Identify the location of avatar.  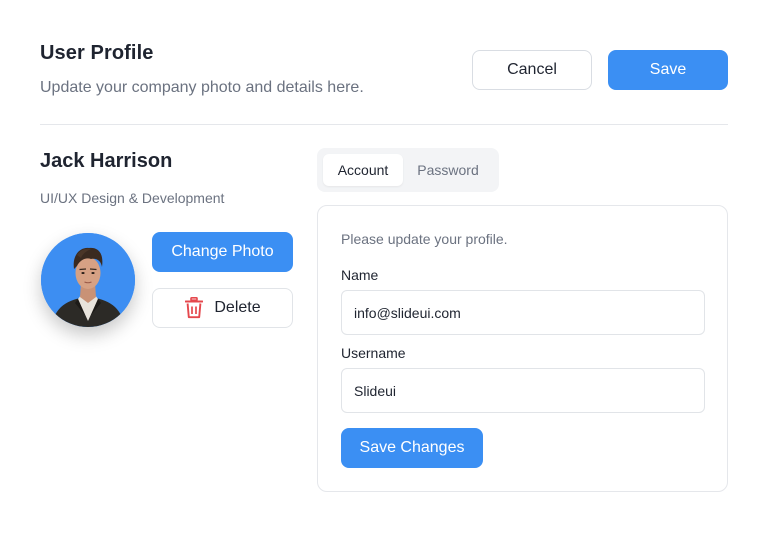
(88, 280).